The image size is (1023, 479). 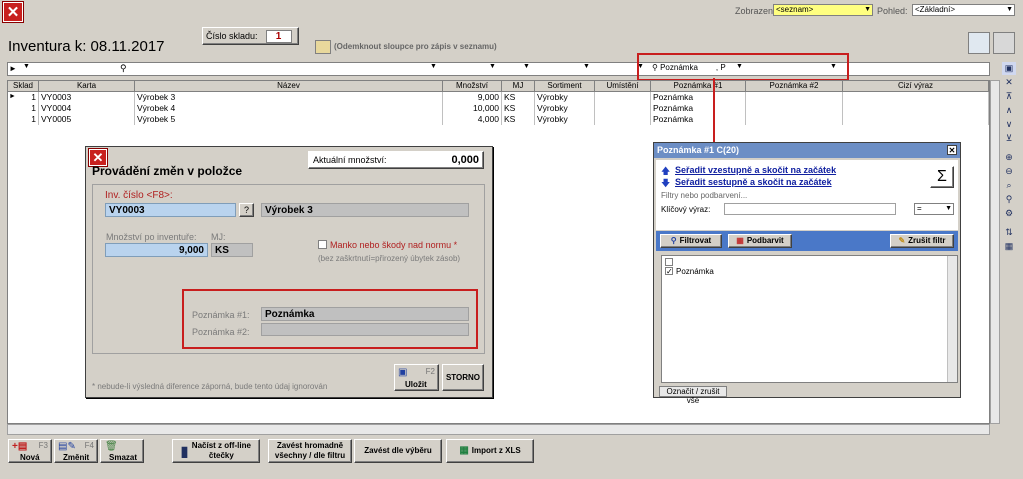 I want to click on new-button: +▤ F3 Nová, so click(x=30, y=451).